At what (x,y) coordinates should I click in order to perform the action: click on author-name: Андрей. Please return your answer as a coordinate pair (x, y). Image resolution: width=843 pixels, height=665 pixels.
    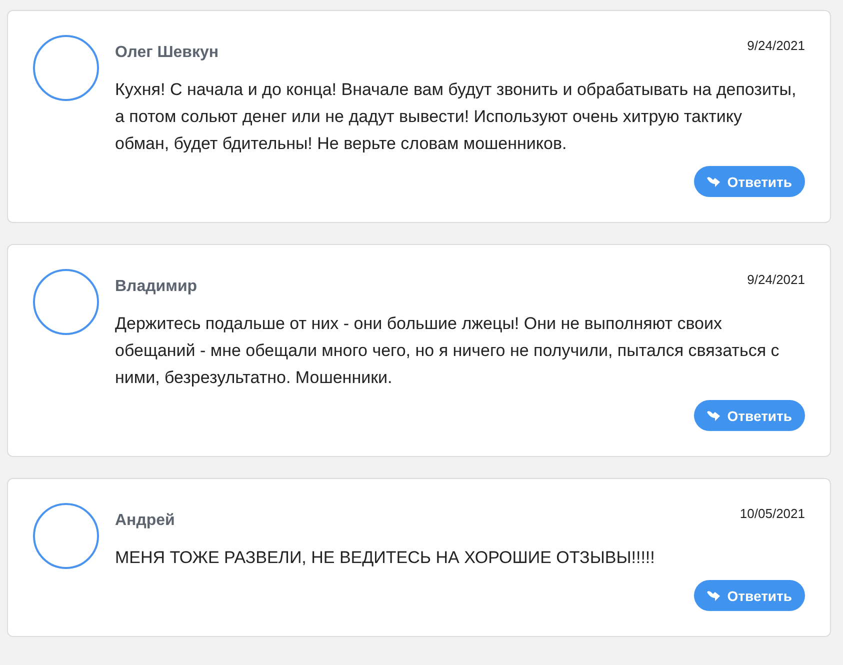
    Looking at the image, I should click on (145, 521).